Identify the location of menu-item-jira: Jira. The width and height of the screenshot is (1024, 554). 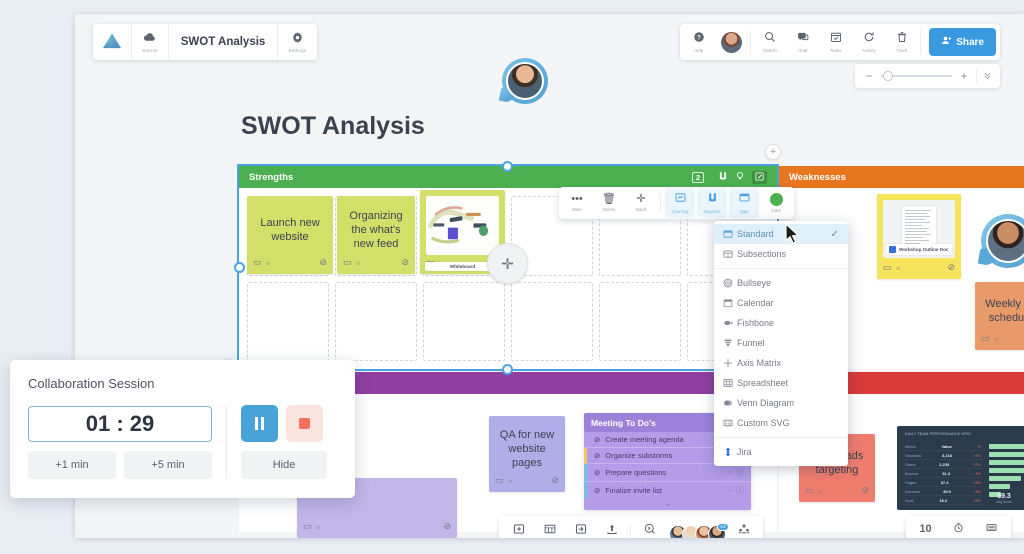
(781, 452).